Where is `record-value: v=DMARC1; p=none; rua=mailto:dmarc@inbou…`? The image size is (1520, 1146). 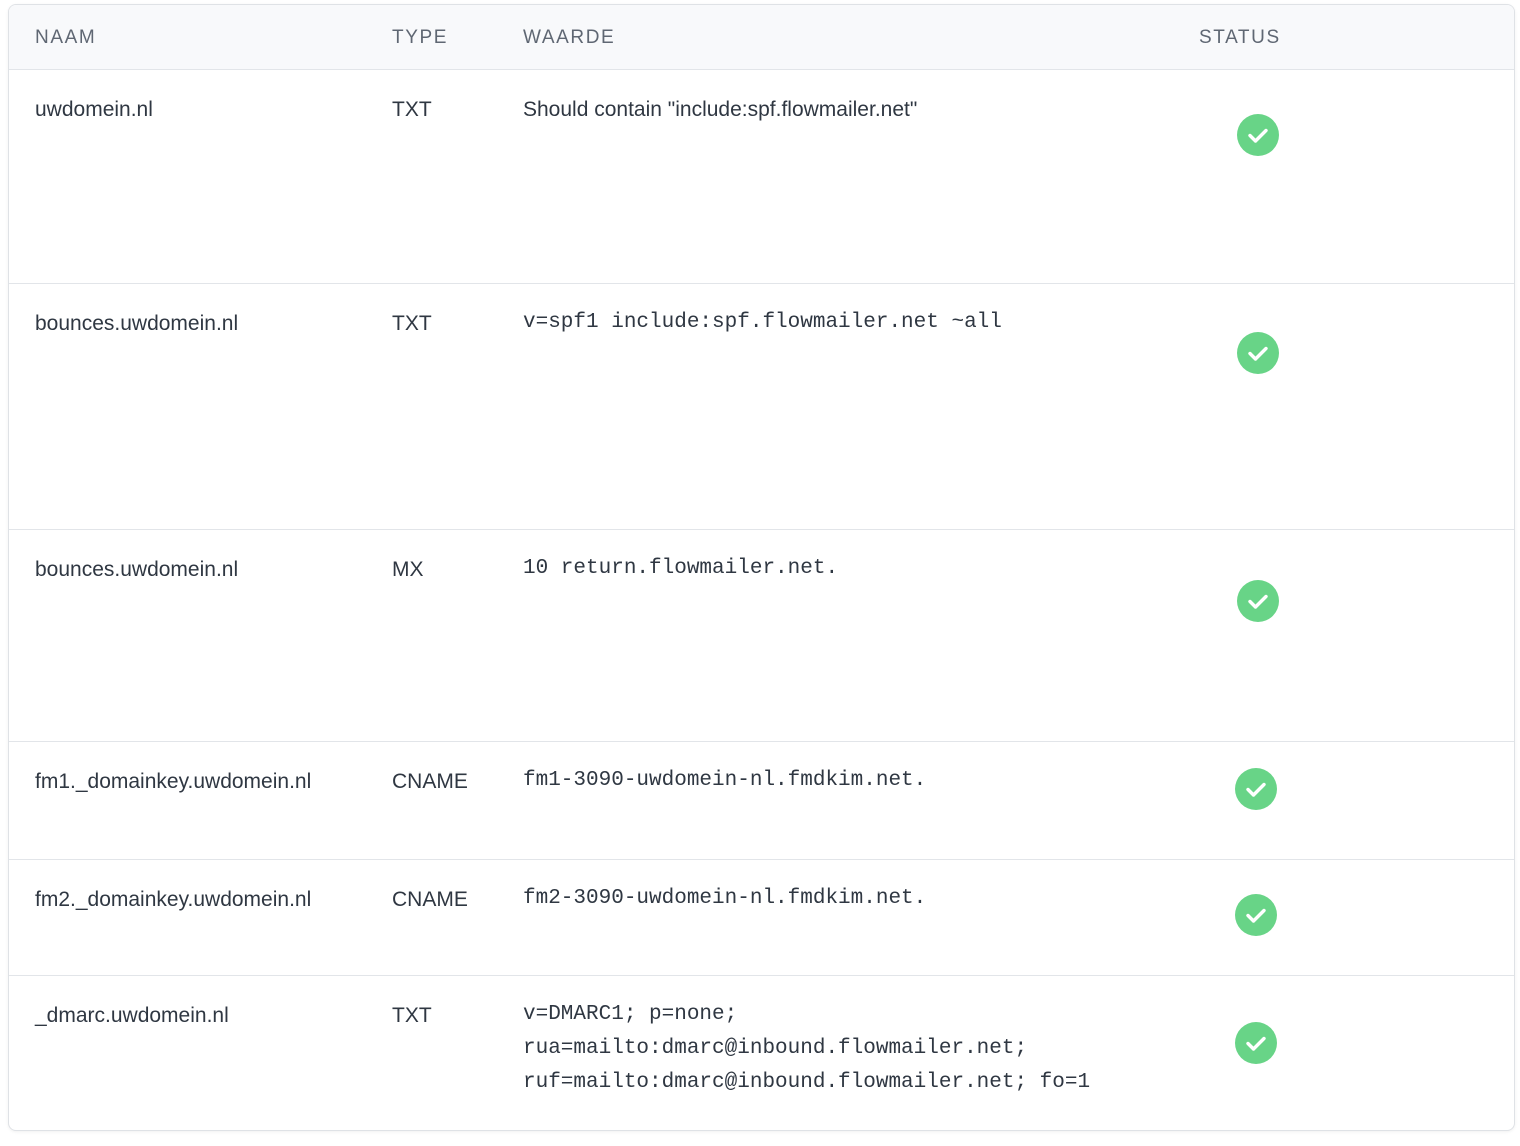
record-value: v=DMARC1; p=none; rua=mailto:dmarc@inbou… is located at coordinates (807, 1048).